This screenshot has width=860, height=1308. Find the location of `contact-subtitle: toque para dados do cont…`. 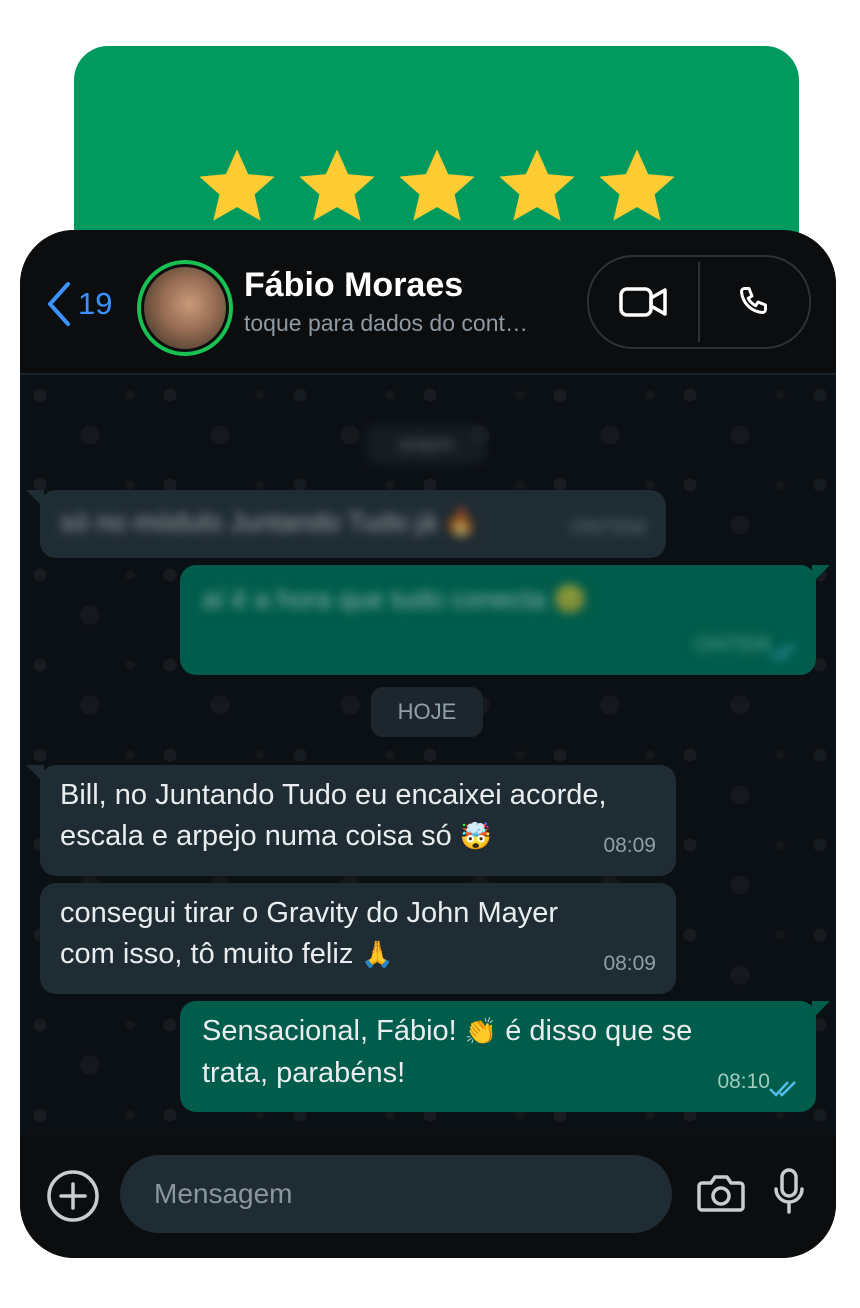

contact-subtitle: toque para dados do cont… is located at coordinates (409, 323).